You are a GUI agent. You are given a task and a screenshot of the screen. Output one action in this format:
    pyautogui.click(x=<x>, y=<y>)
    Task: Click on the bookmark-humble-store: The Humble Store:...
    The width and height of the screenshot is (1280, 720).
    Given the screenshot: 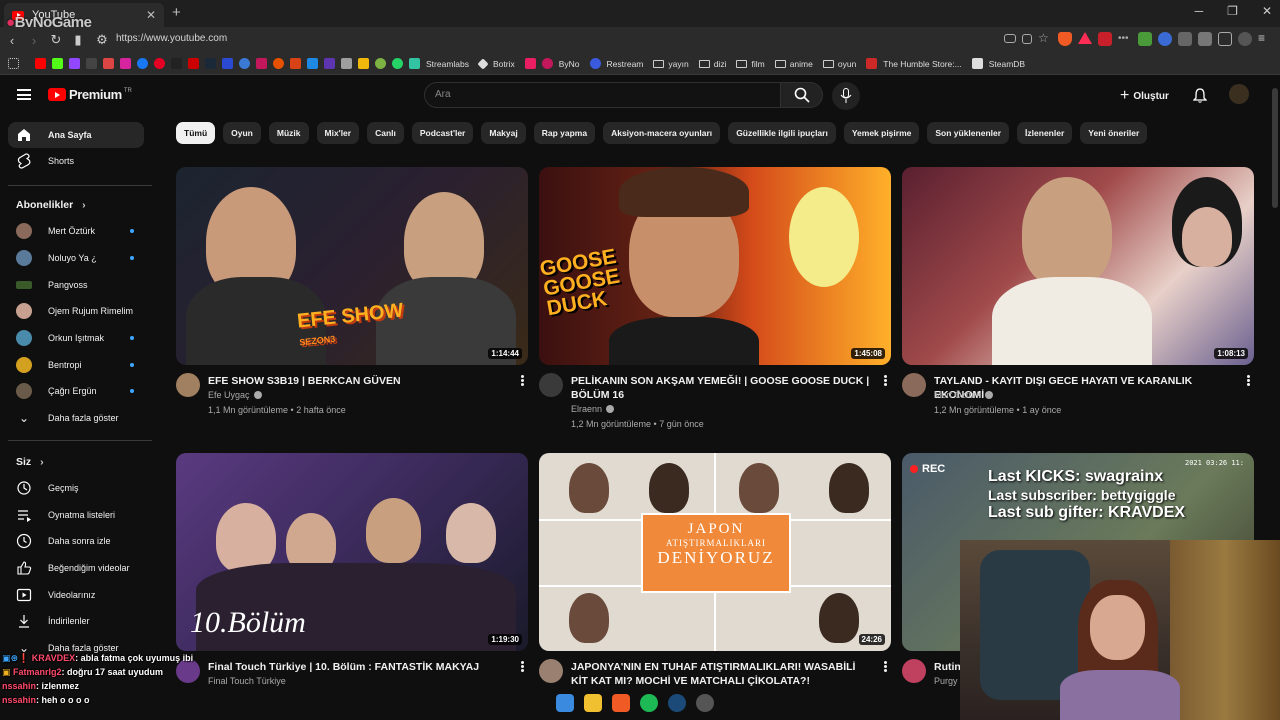 What is the action you would take?
    pyautogui.click(x=914, y=63)
    